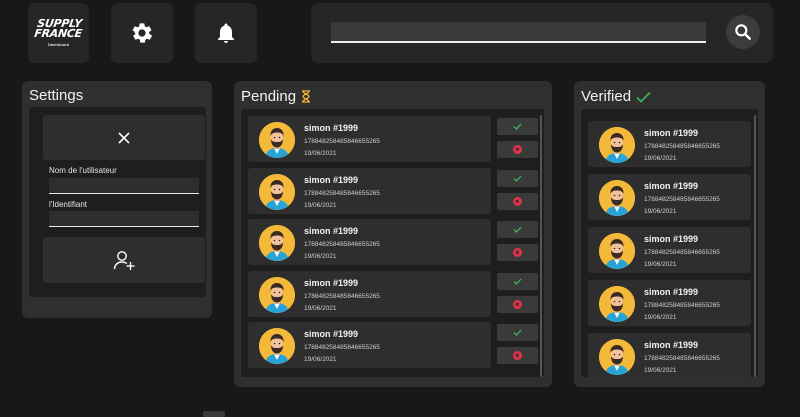 This screenshot has width=800, height=417. Describe the element at coordinates (269, 96) in the screenshot. I see `pending-title: Pending` at that location.